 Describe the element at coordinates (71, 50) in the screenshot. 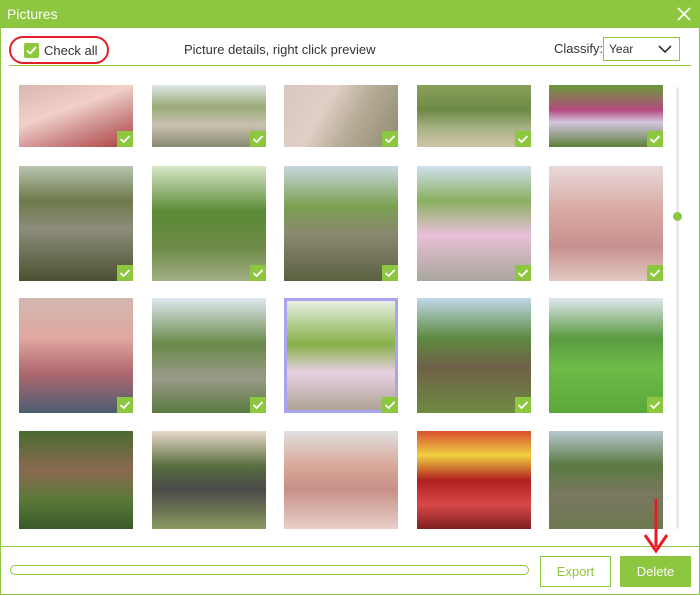

I see `check-all-label: Check all` at that location.